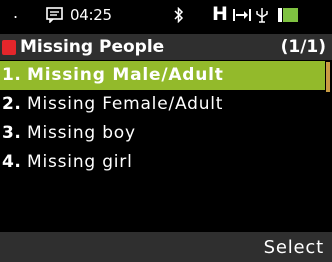 This screenshot has width=332, height=262. Describe the element at coordinates (91, 15) in the screenshot. I see `clock: 04:25` at that location.